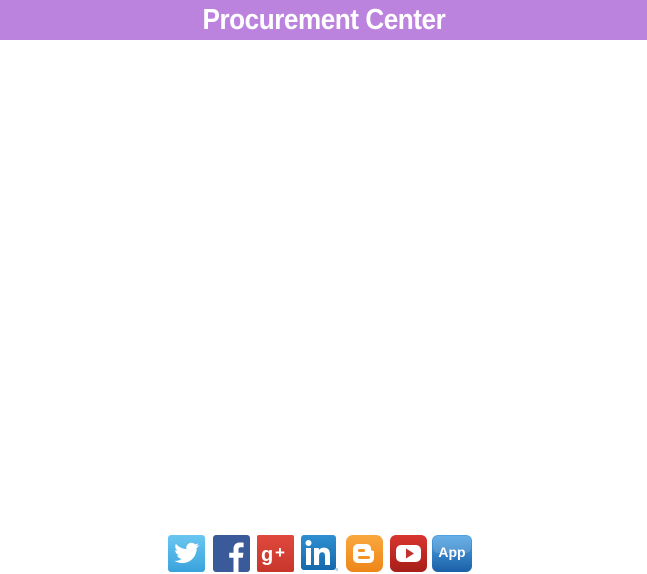  I want to click on facebook-icon, so click(231, 553).